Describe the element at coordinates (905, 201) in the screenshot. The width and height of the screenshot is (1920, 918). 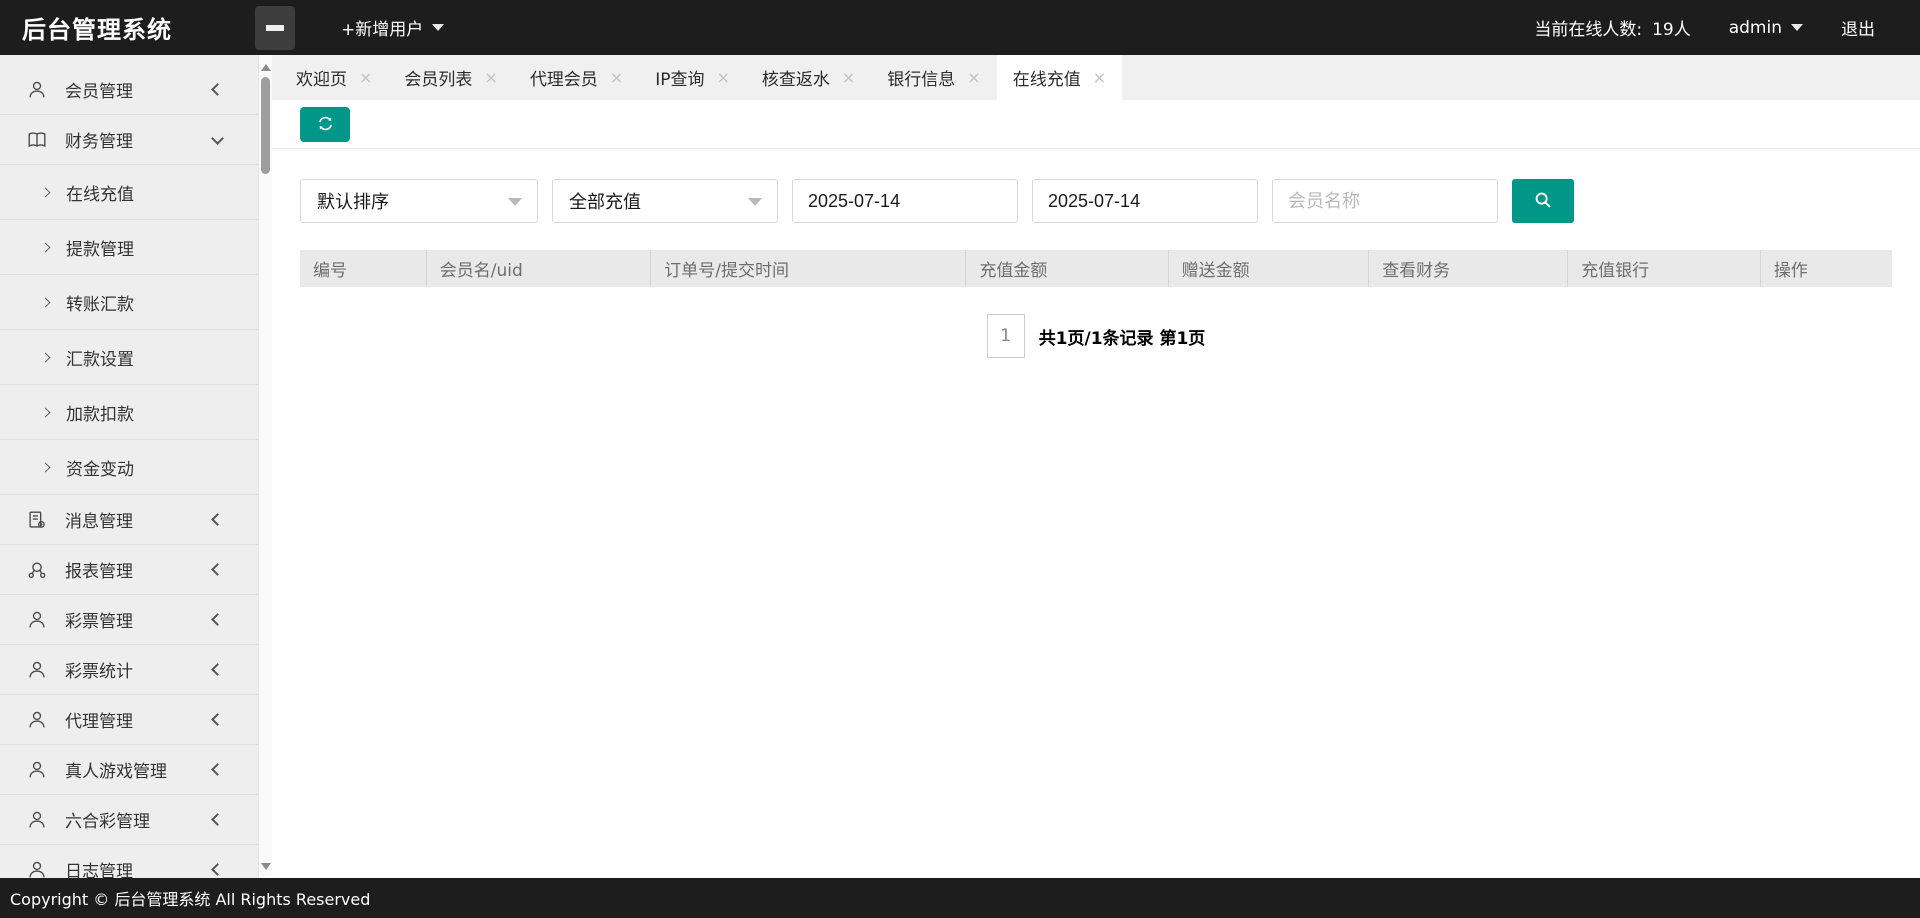
I see `date-from-input` at that location.